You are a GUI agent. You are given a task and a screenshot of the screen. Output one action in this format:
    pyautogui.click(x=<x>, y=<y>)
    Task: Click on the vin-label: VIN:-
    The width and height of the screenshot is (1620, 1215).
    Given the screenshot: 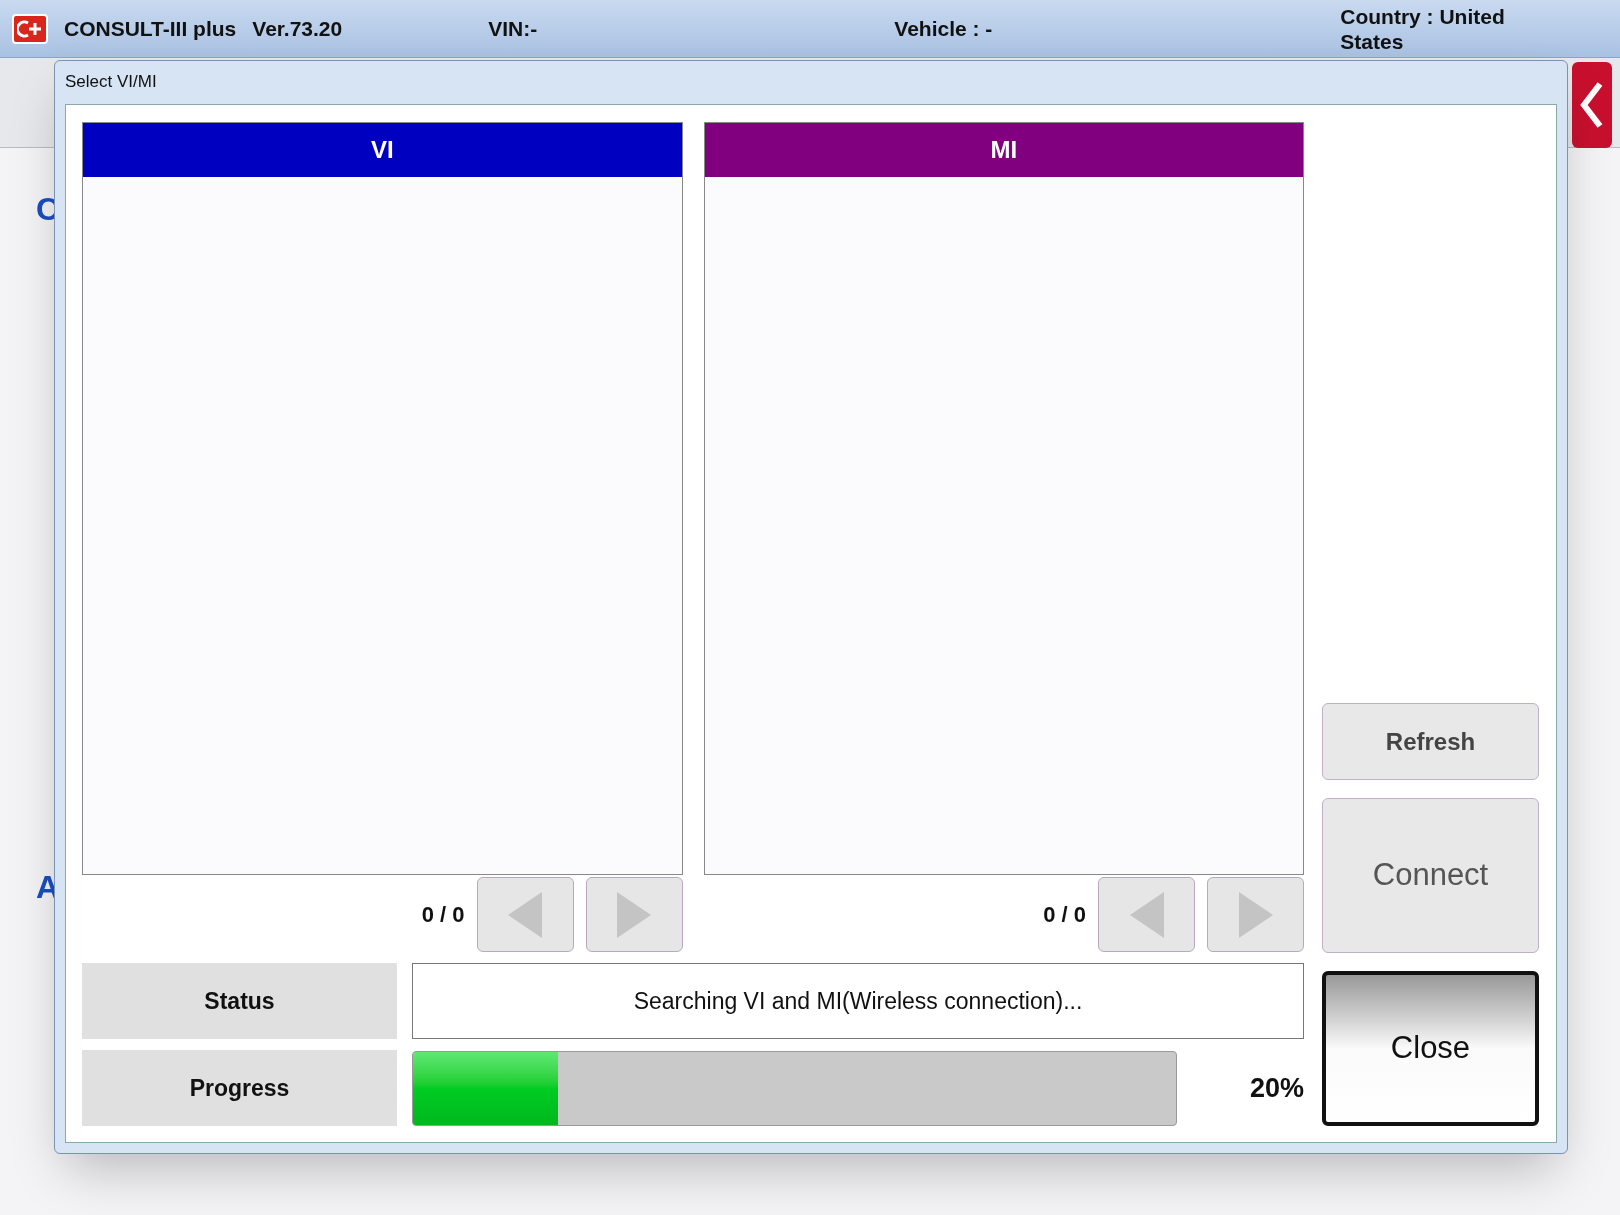 What is the action you would take?
    pyautogui.click(x=513, y=28)
    